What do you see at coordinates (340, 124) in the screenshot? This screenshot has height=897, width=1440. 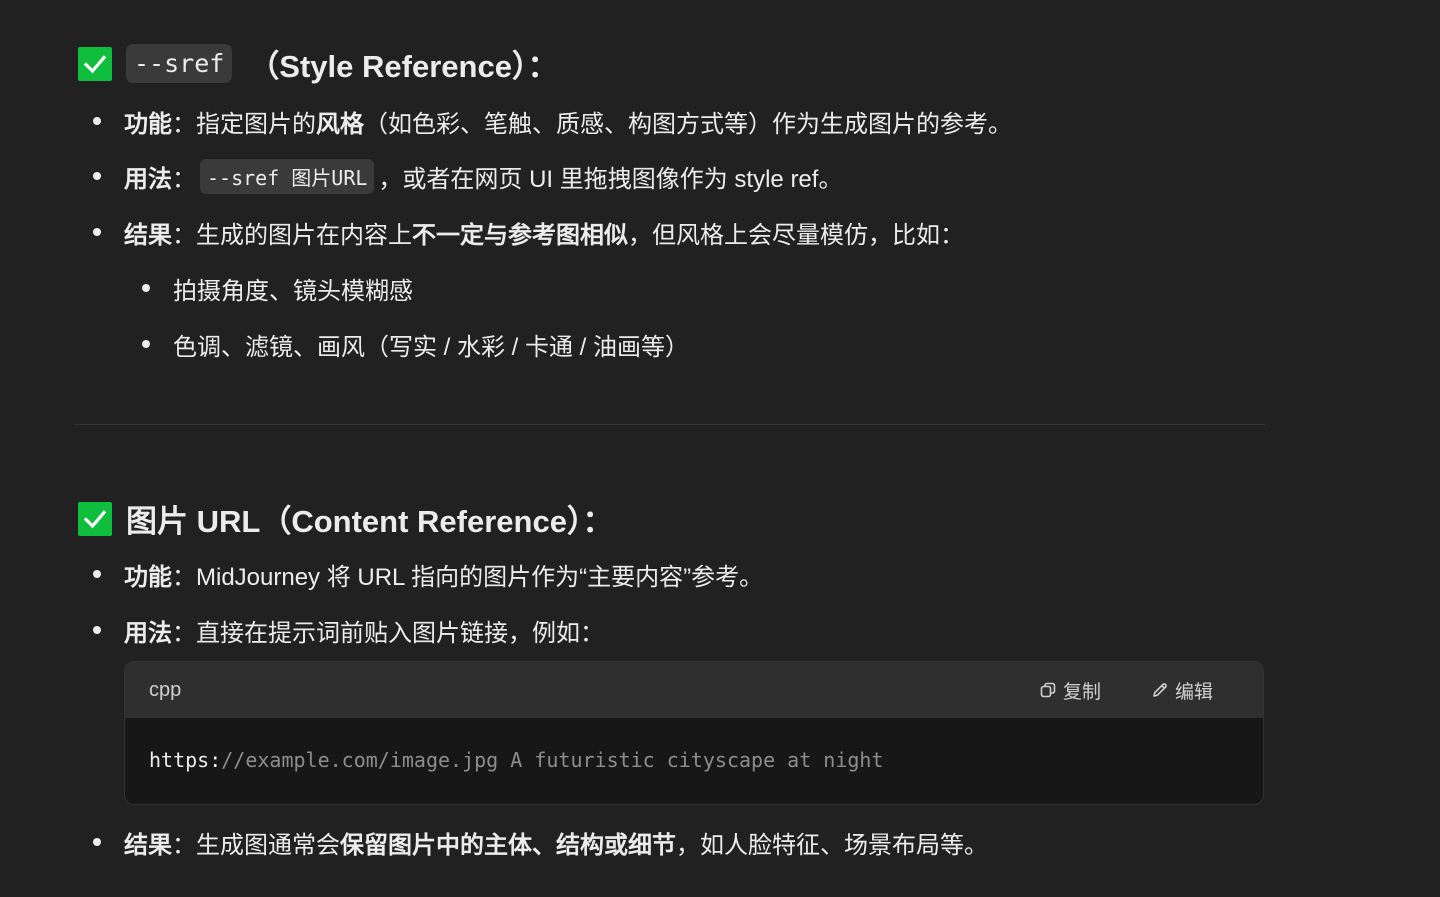 I see `bullet-emphasis: 风格` at bounding box center [340, 124].